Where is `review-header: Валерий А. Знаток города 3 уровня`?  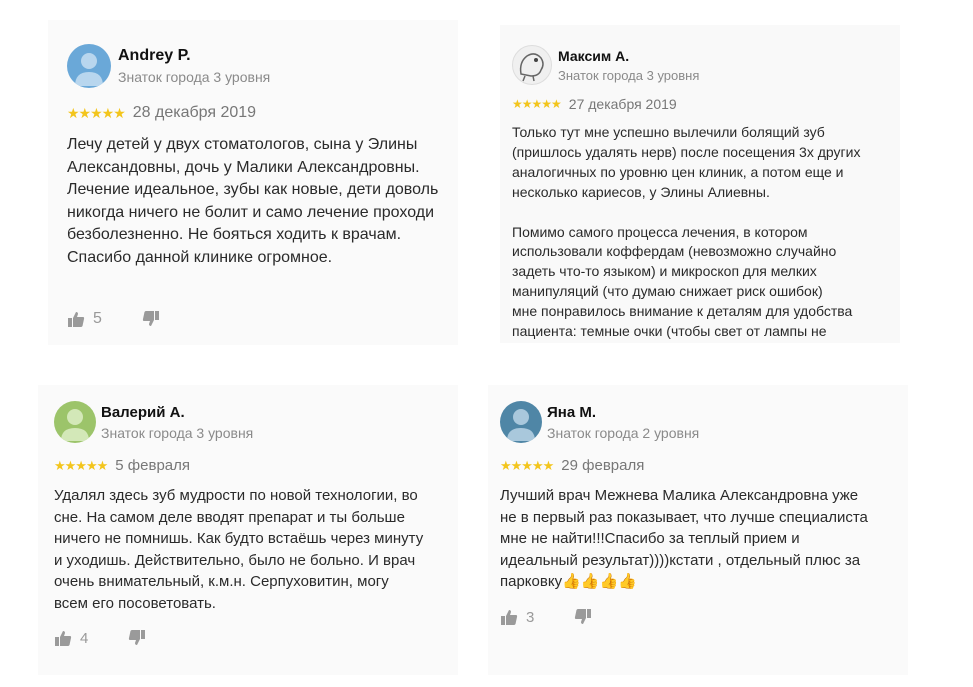
review-header: Валерий А. Знаток города 3 уровня is located at coordinates (153, 422).